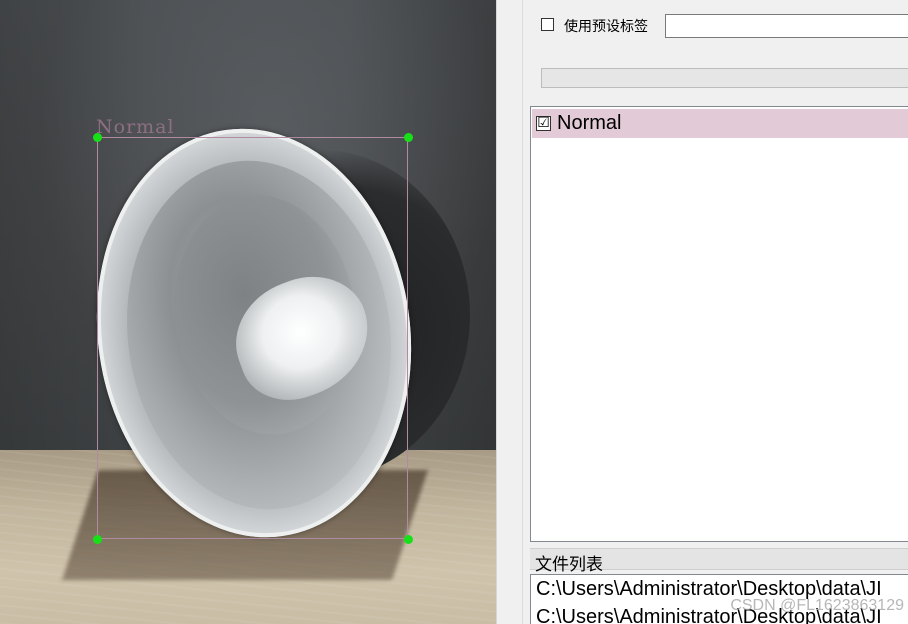 This screenshot has height=624, width=908. What do you see at coordinates (408, 137) in the screenshot?
I see `bbox-handle-top-right` at bounding box center [408, 137].